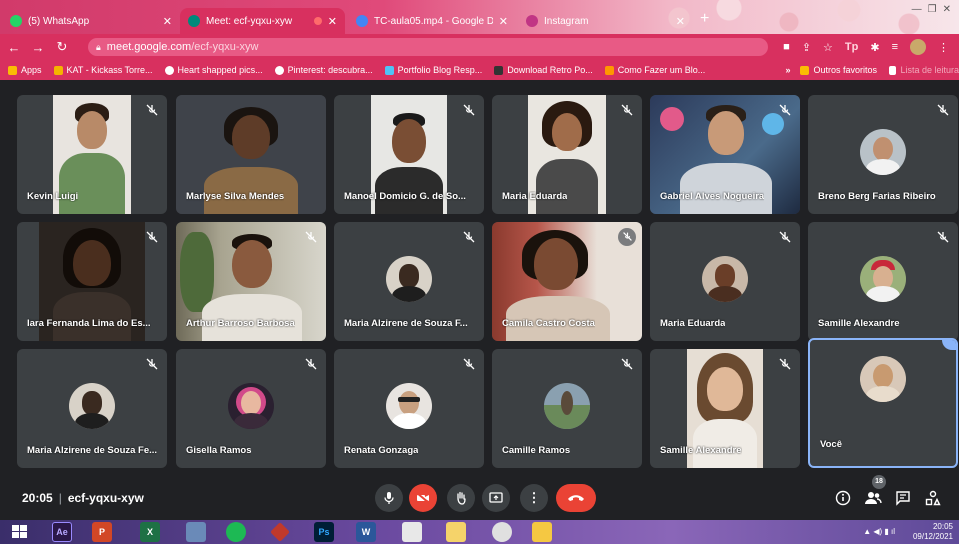 Image resolution: width=959 pixels, height=544 pixels. Describe the element at coordinates (879, 482) in the screenshot. I see `participant-count-badge: 18` at that location.